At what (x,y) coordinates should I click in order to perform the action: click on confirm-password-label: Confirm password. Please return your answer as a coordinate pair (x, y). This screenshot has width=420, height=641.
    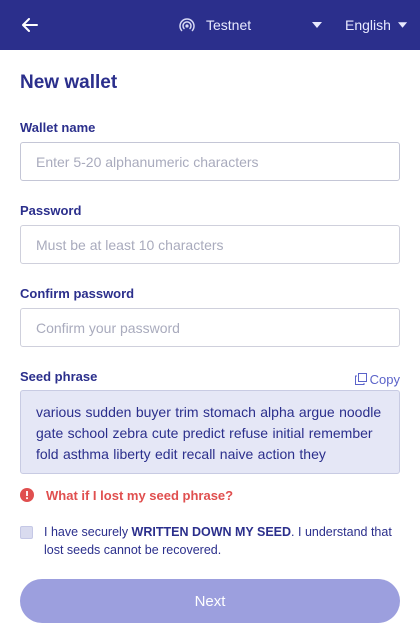
    Looking at the image, I should click on (77, 293).